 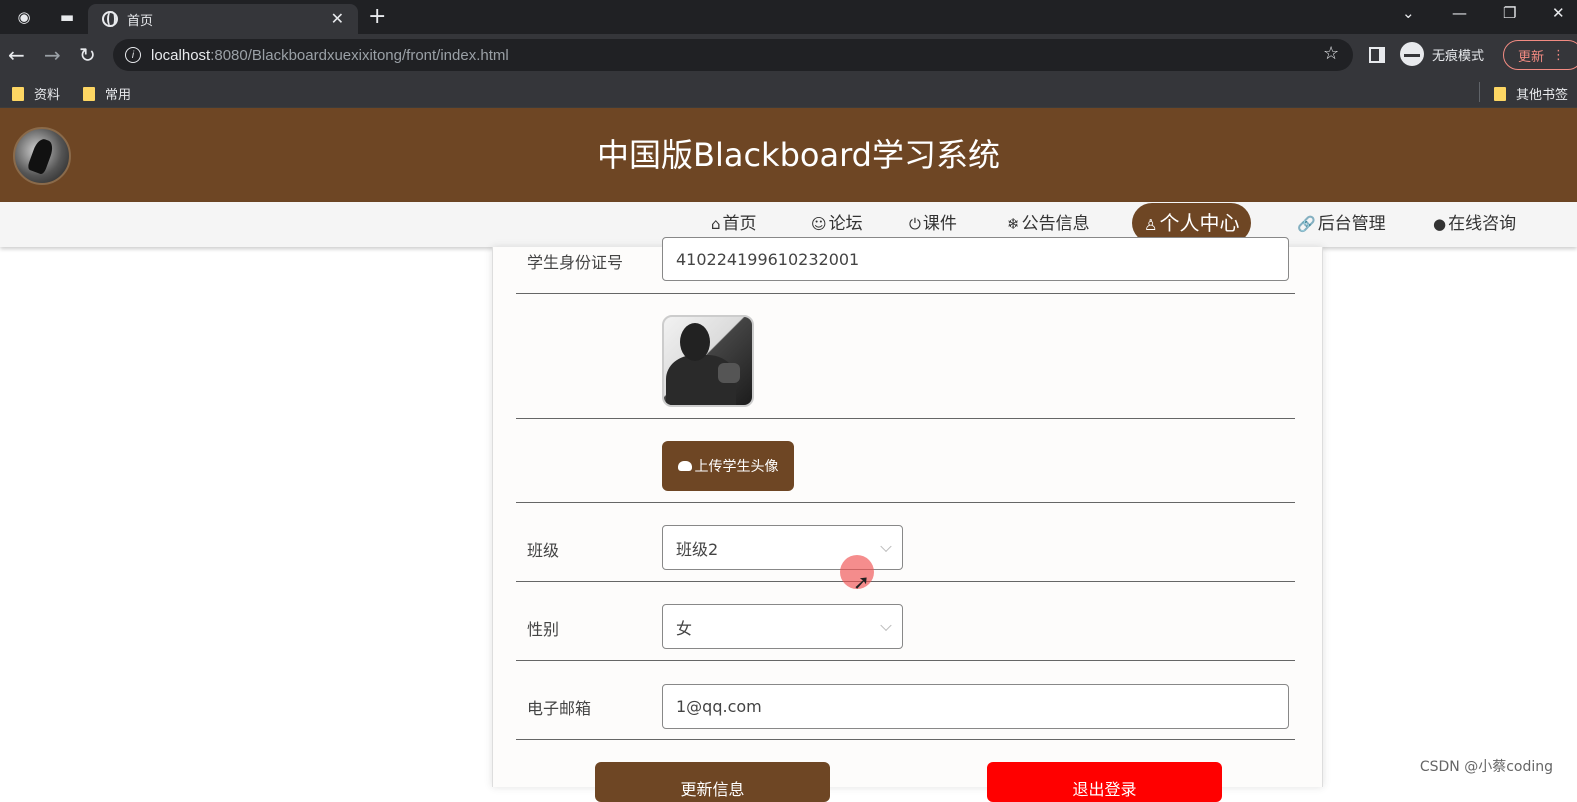 I want to click on bookmark-folder-changyong: 常用, so click(x=107, y=93).